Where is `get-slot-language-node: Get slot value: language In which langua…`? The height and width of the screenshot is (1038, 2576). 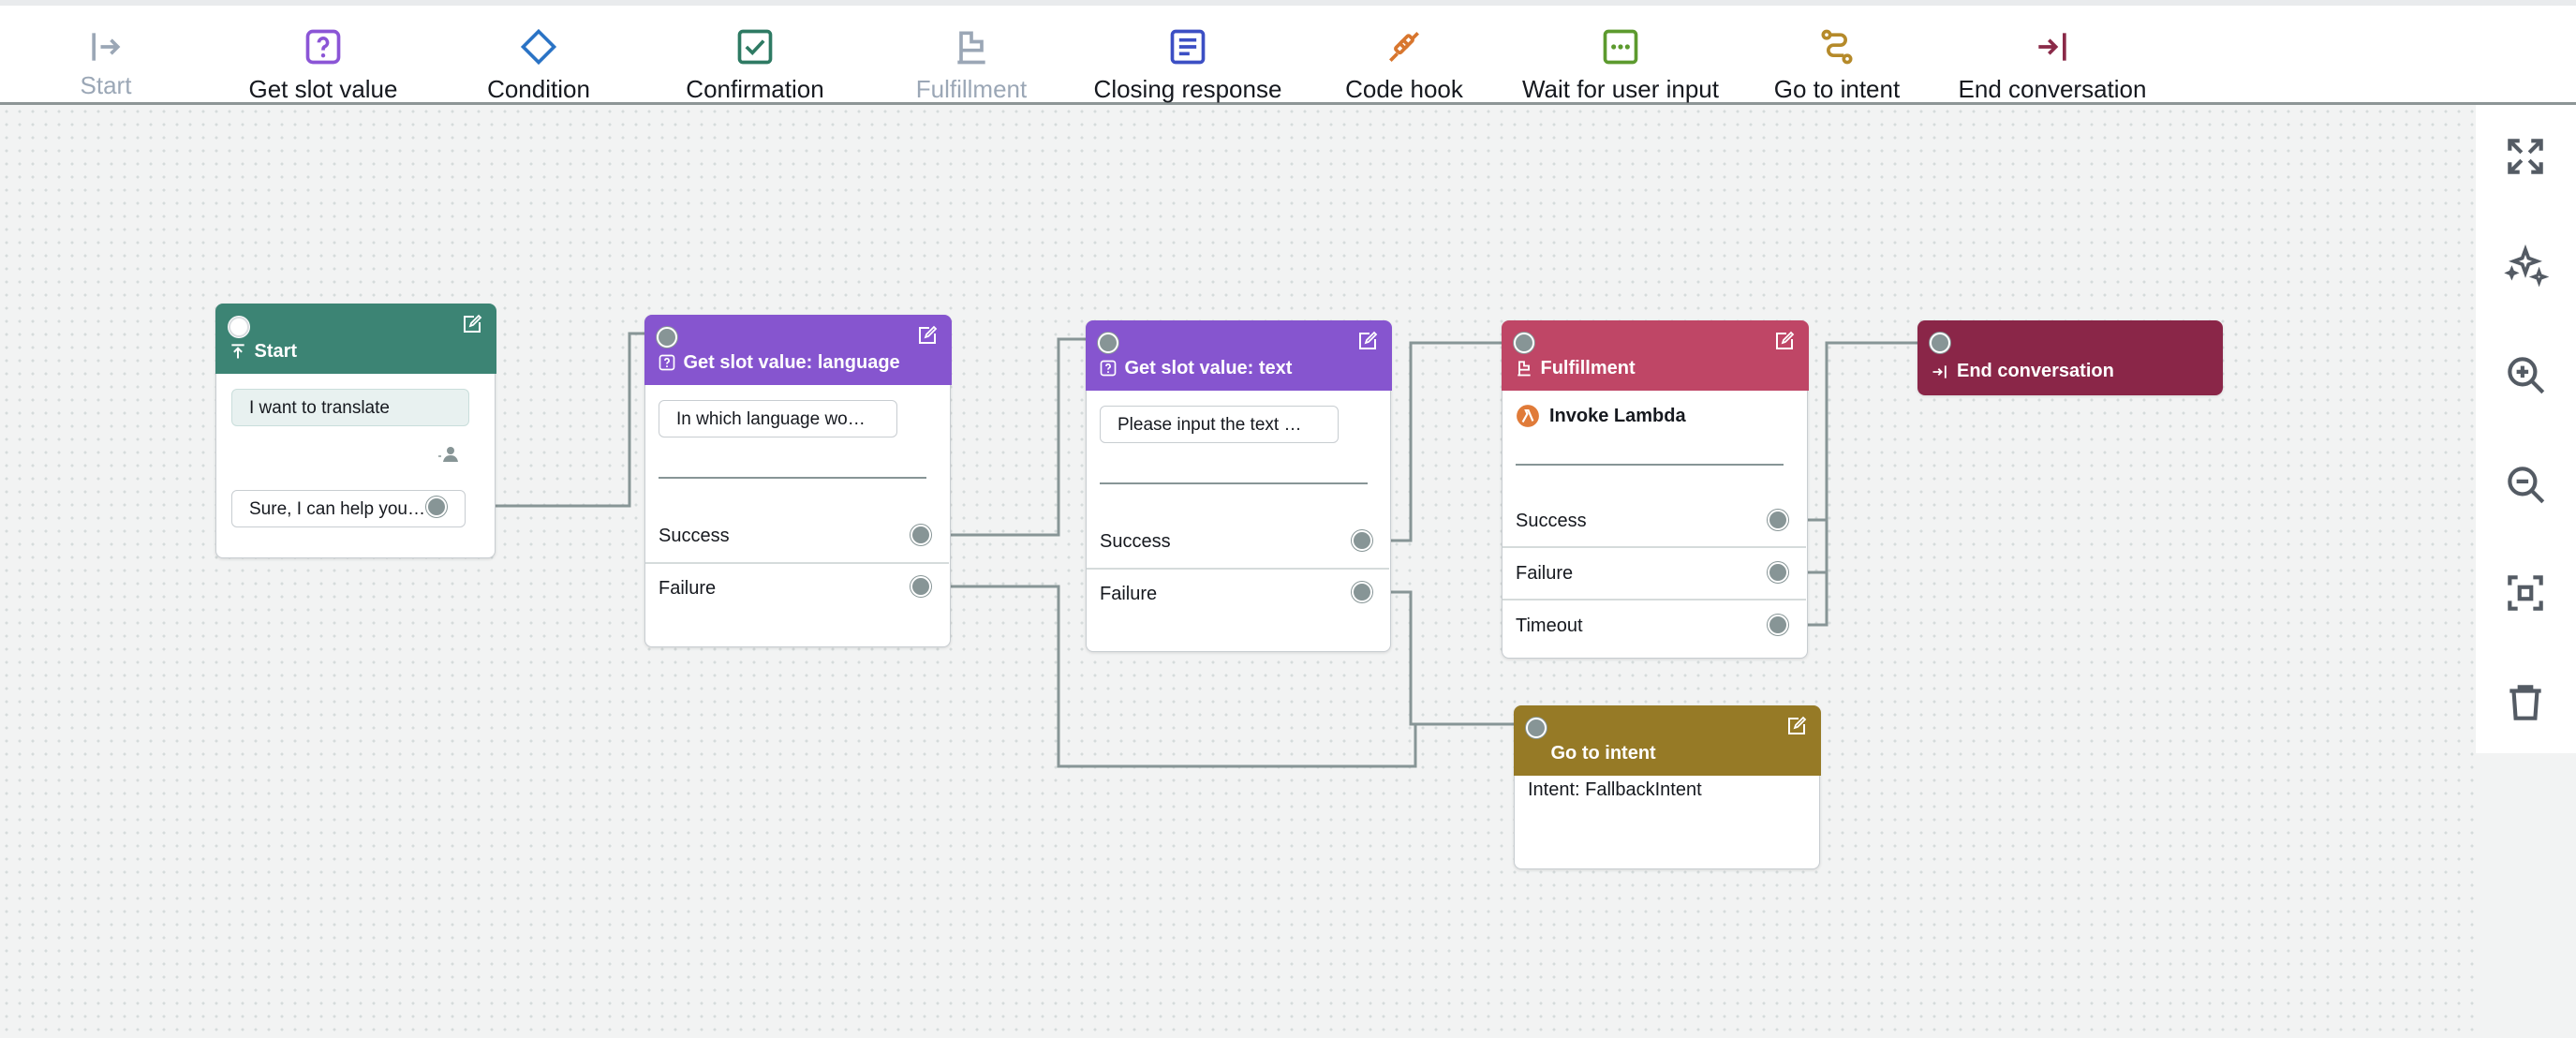
get-slot-language-node: Get slot value: language In which langua… is located at coordinates (798, 480).